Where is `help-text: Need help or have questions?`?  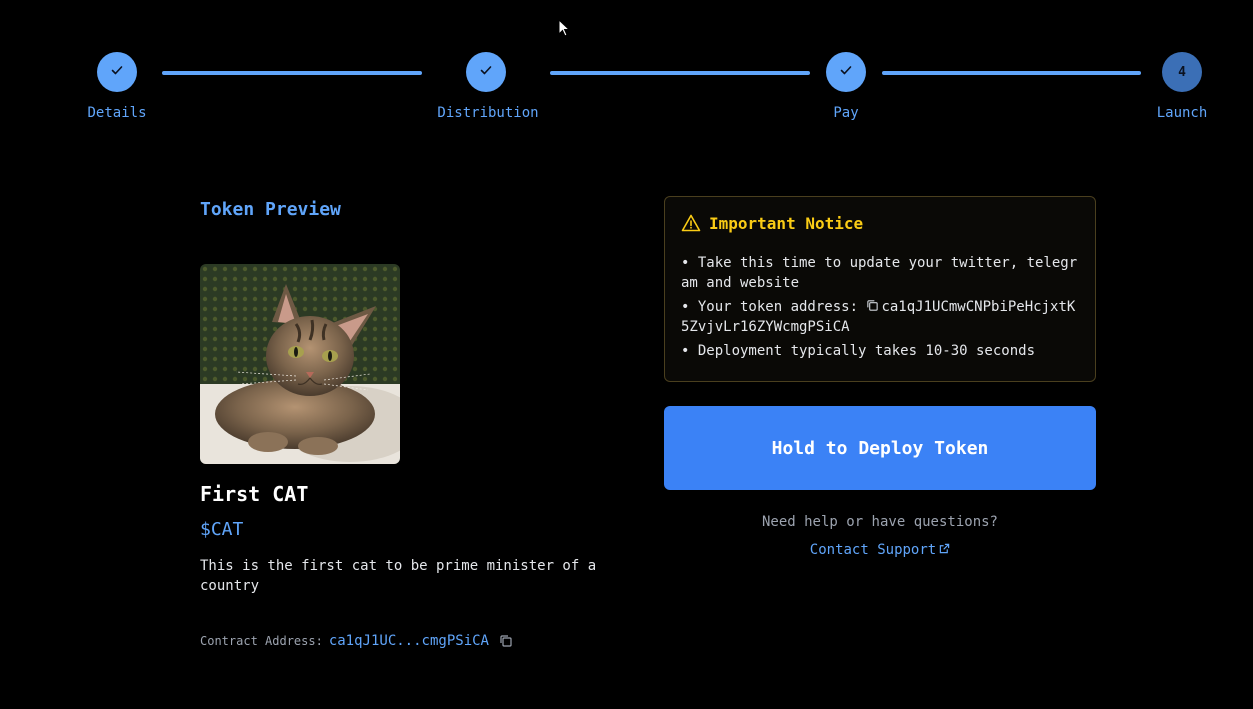
help-text: Need help or have questions? is located at coordinates (879, 522).